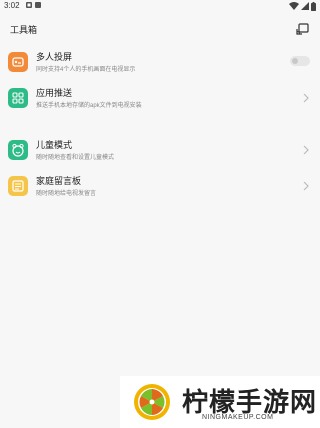  Describe the element at coordinates (295, 61) in the screenshot. I see `toggle-knob` at that location.